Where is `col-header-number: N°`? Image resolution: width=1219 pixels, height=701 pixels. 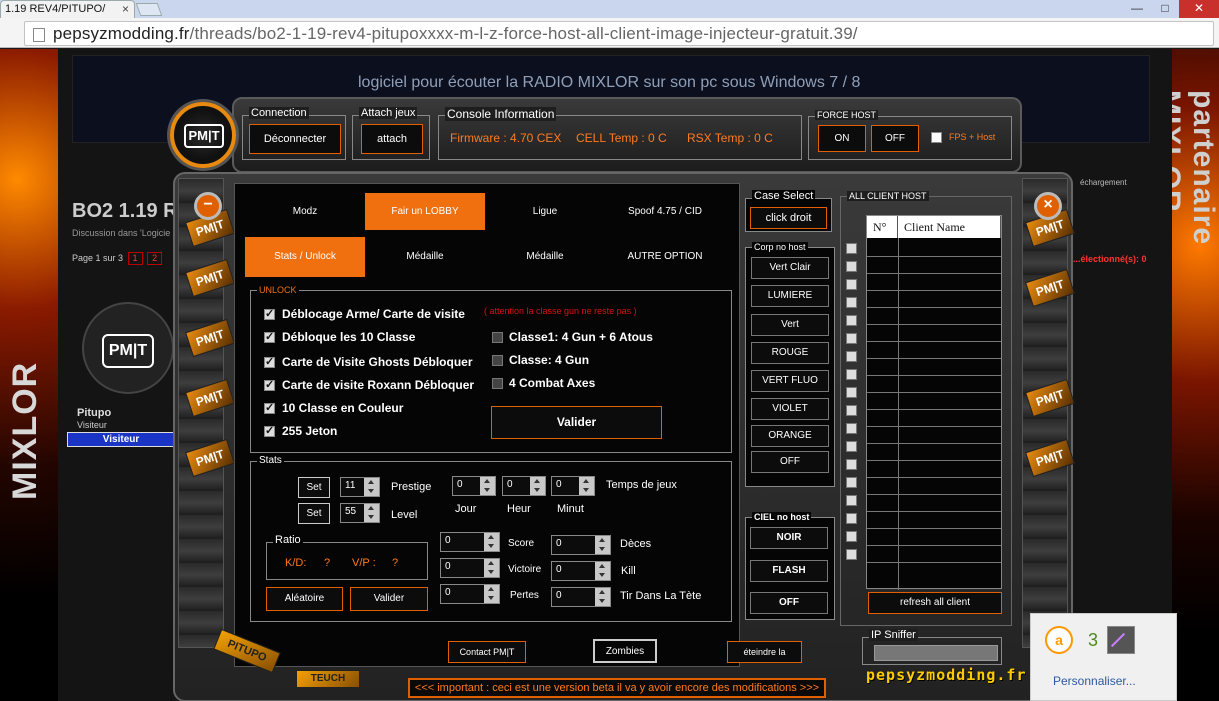
col-header-number: N° is located at coordinates (882, 227).